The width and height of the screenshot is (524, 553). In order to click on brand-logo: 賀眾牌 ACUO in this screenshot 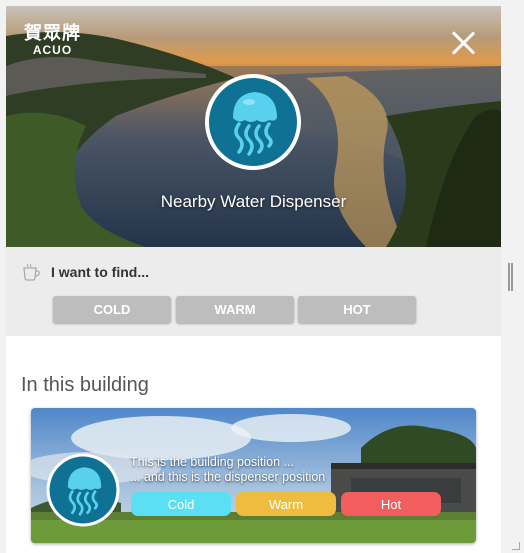, I will do `click(52, 40)`.